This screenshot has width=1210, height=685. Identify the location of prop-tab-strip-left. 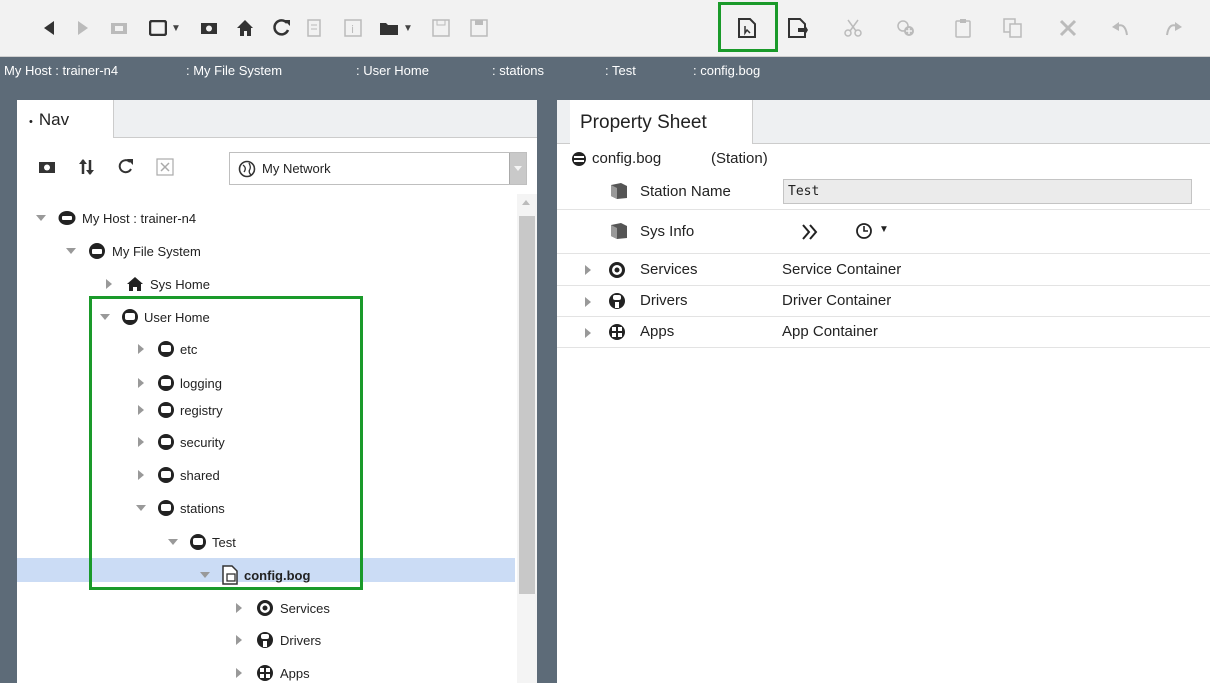
(563, 122).